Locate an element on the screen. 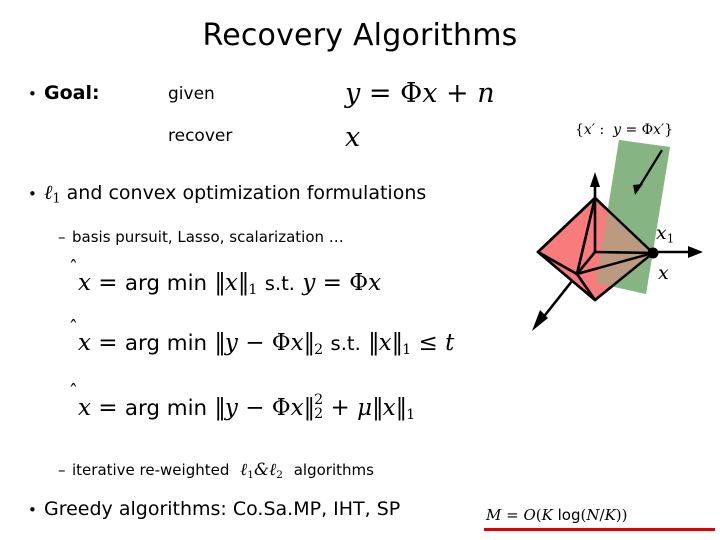 The image size is (720, 540). page-title: Recovery Algorithms is located at coordinates (360, 35).